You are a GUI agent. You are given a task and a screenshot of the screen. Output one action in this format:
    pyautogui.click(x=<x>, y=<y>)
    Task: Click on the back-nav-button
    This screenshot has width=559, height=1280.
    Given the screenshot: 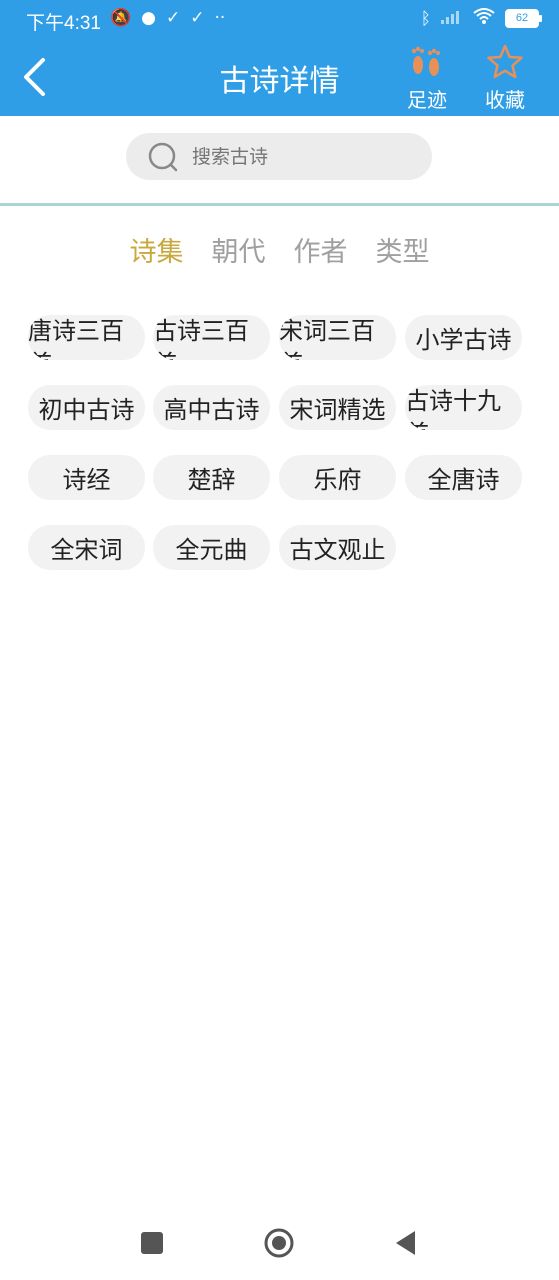 What is the action you would take?
    pyautogui.click(x=406, y=1243)
    